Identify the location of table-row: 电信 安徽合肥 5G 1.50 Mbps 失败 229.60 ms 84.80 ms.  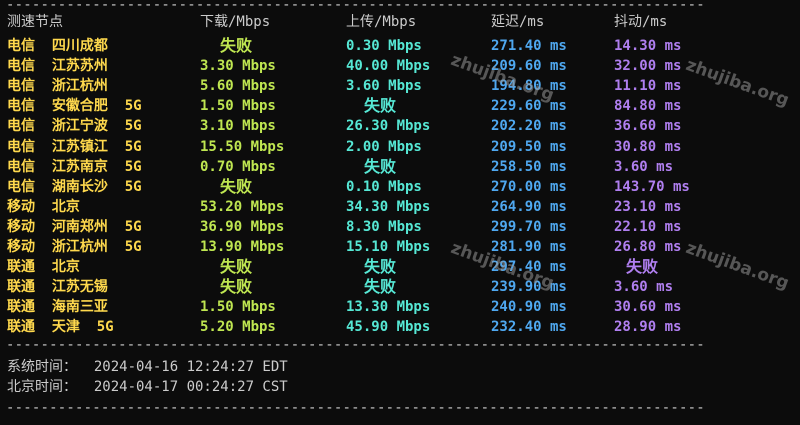
(400, 106).